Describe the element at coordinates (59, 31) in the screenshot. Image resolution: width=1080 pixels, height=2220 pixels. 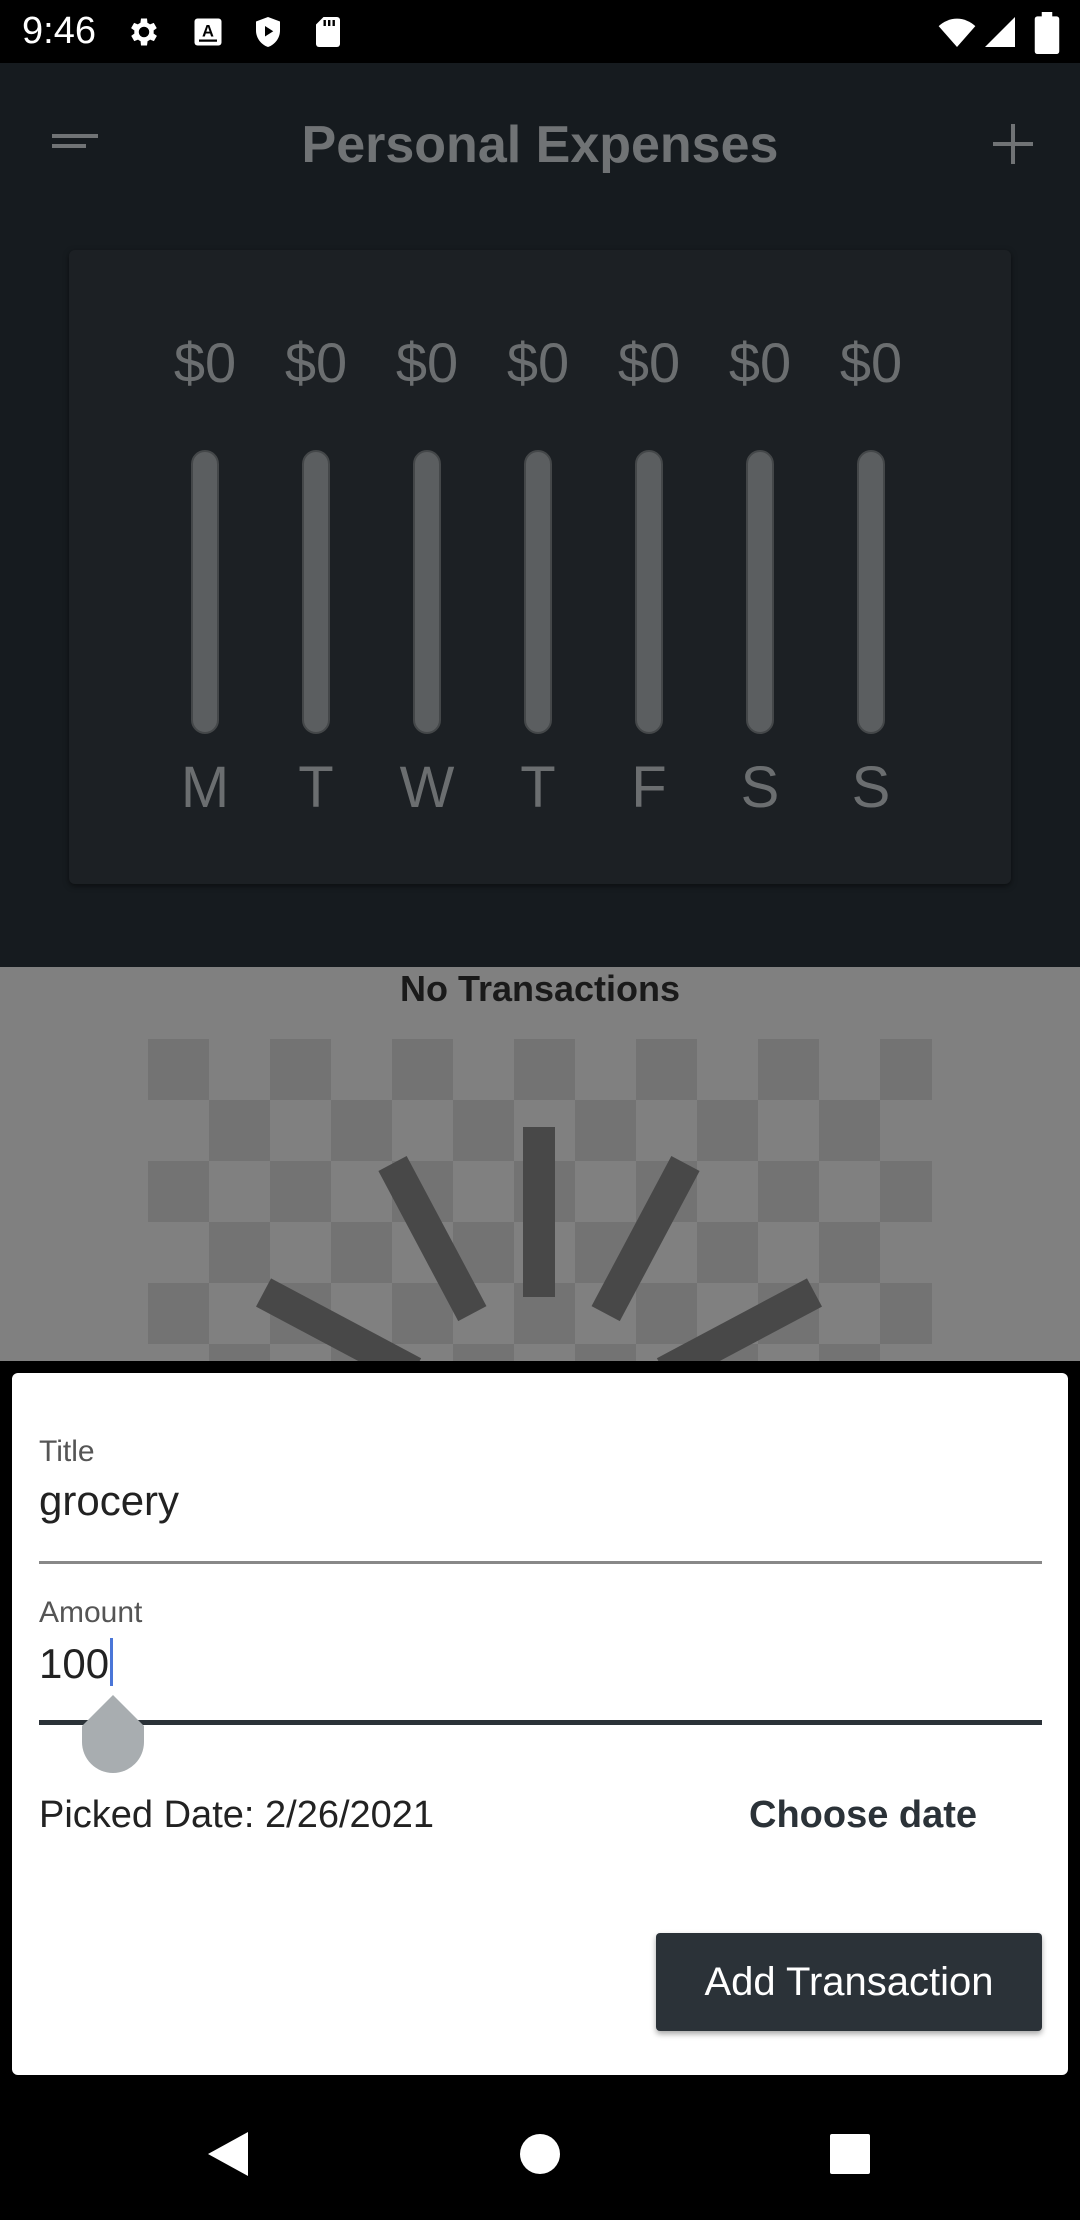
I see `status-time: 9:46` at that location.